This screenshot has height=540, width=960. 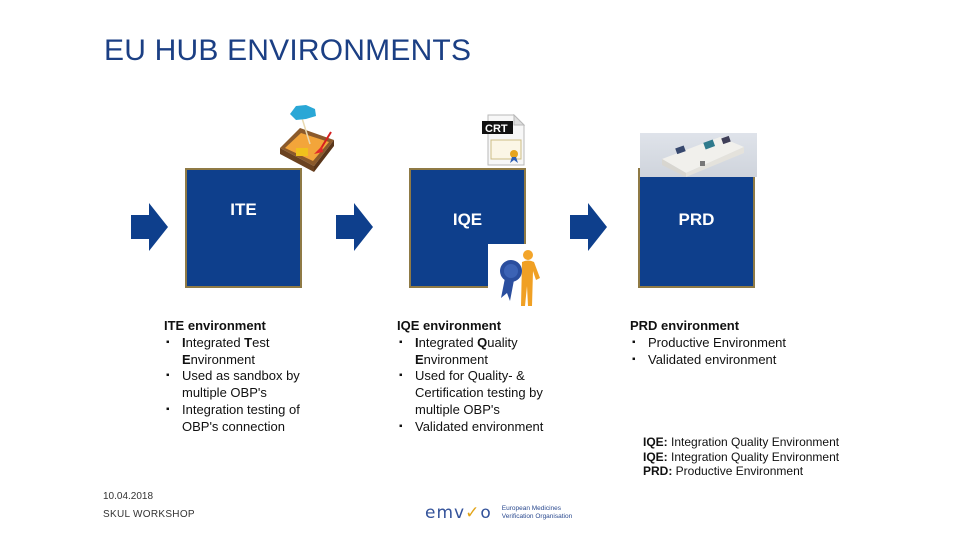 I want to click on logo-mark: emv✓o, so click(x=458, y=513).